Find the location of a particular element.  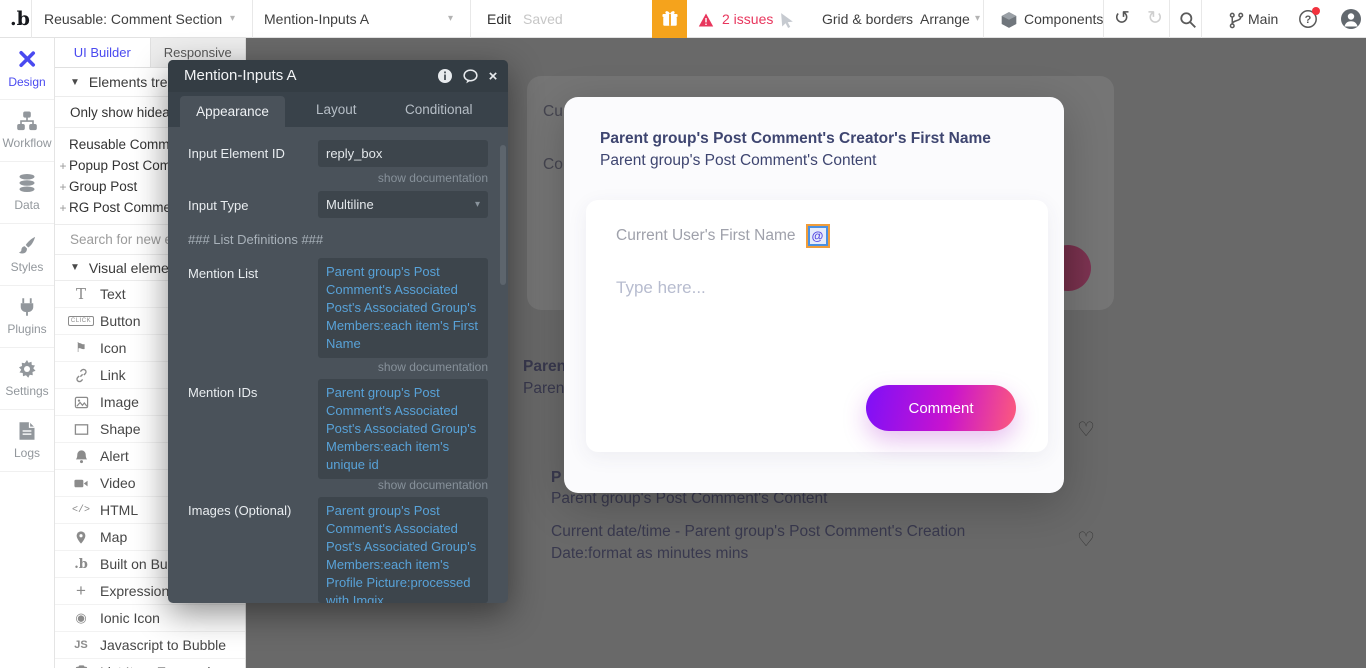

image-icon is located at coordinates (81, 402).